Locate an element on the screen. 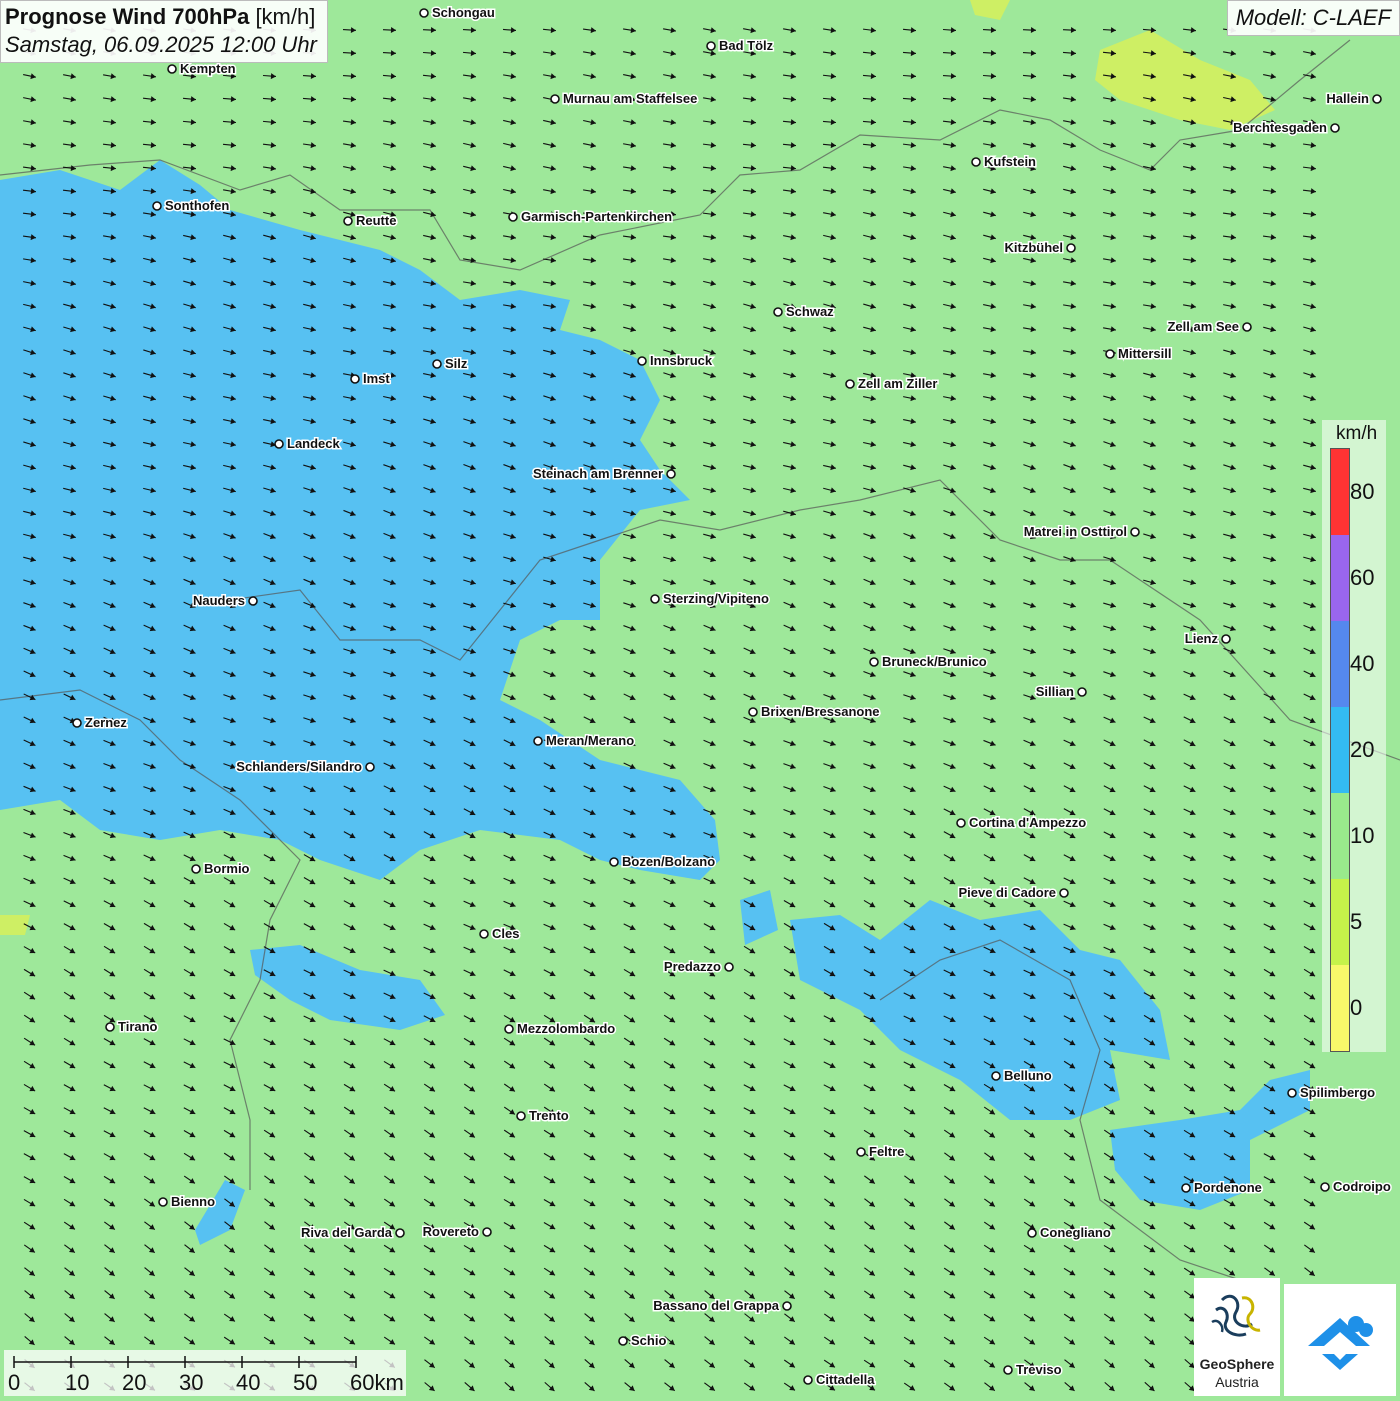 This screenshot has height=1401, width=1400. city-marker: Zell am Ziller is located at coordinates (892, 384).